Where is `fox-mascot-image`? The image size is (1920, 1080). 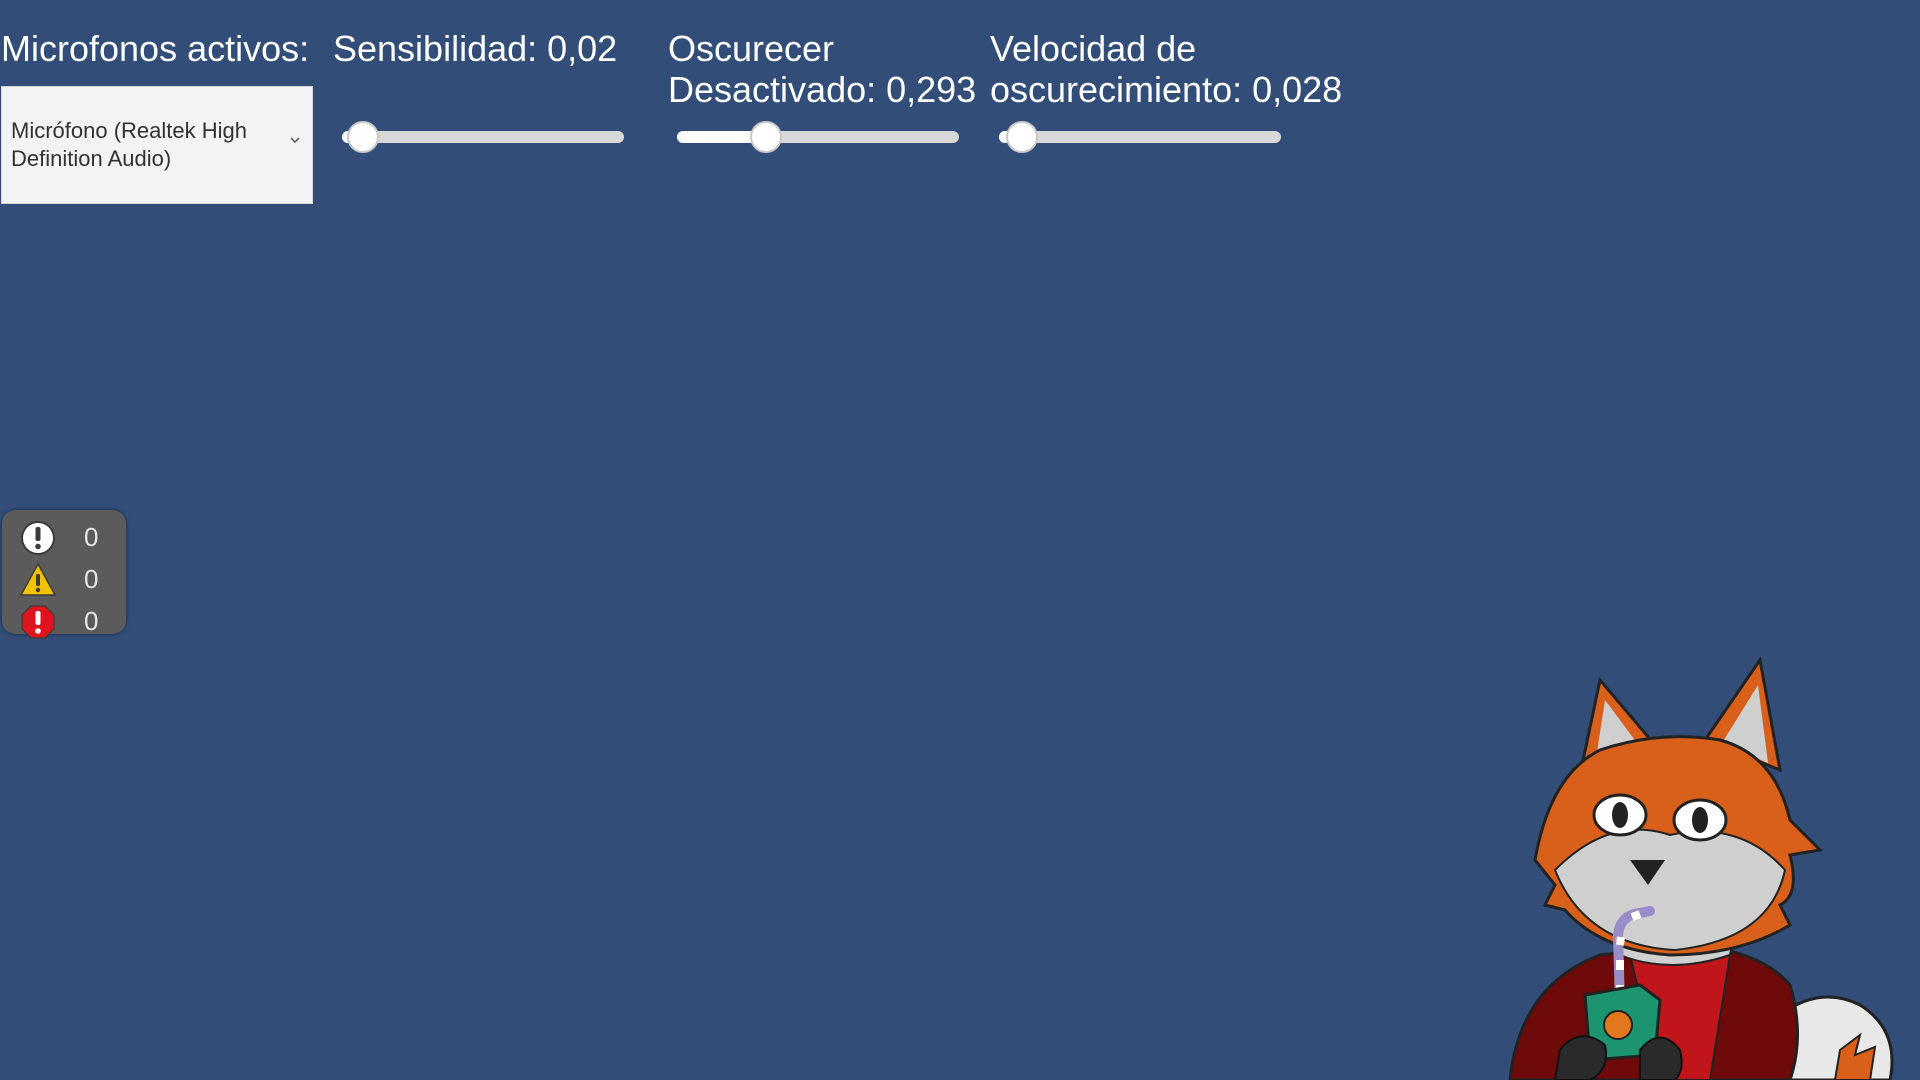
fox-mascot-image is located at coordinates (1701, 868).